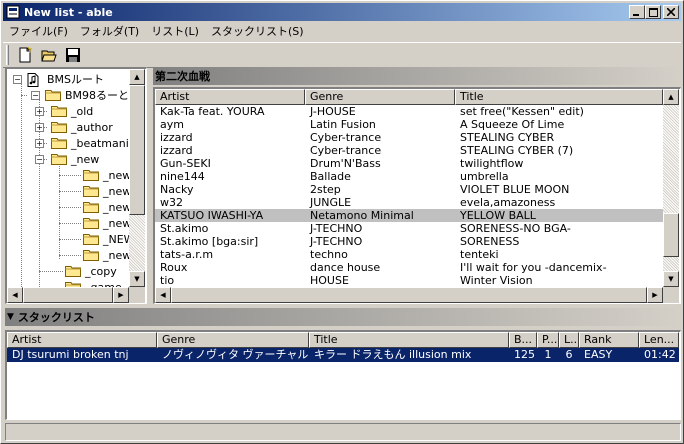 Image resolution: width=684 pixels, height=444 pixels. I want to click on arrow-up-icon: ▲, so click(137, 77).